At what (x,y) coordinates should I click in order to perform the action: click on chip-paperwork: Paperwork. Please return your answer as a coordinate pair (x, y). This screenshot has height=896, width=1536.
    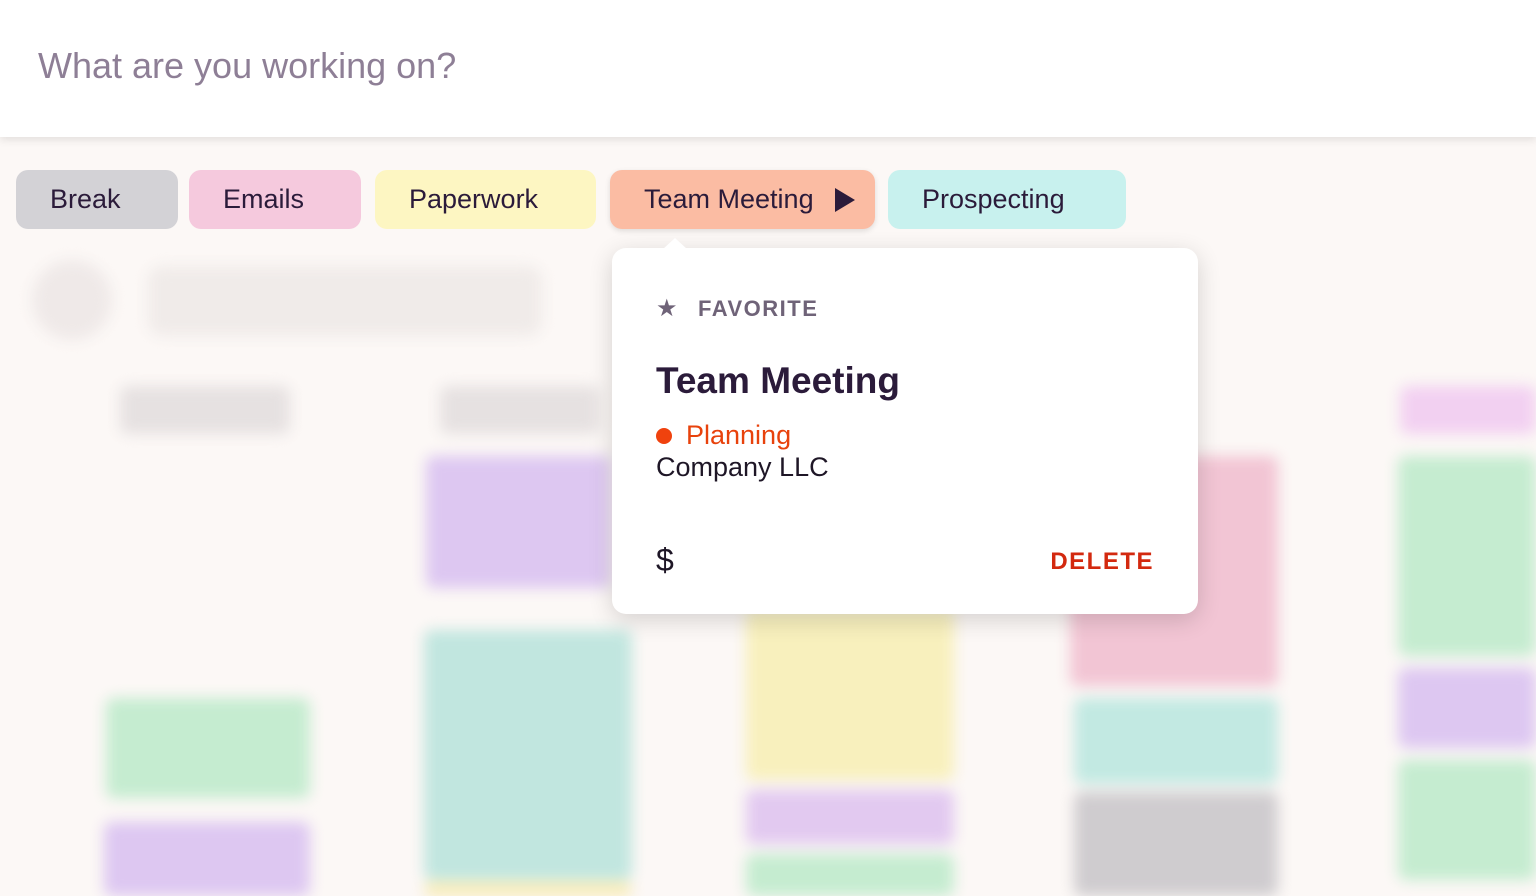
    Looking at the image, I should click on (485, 199).